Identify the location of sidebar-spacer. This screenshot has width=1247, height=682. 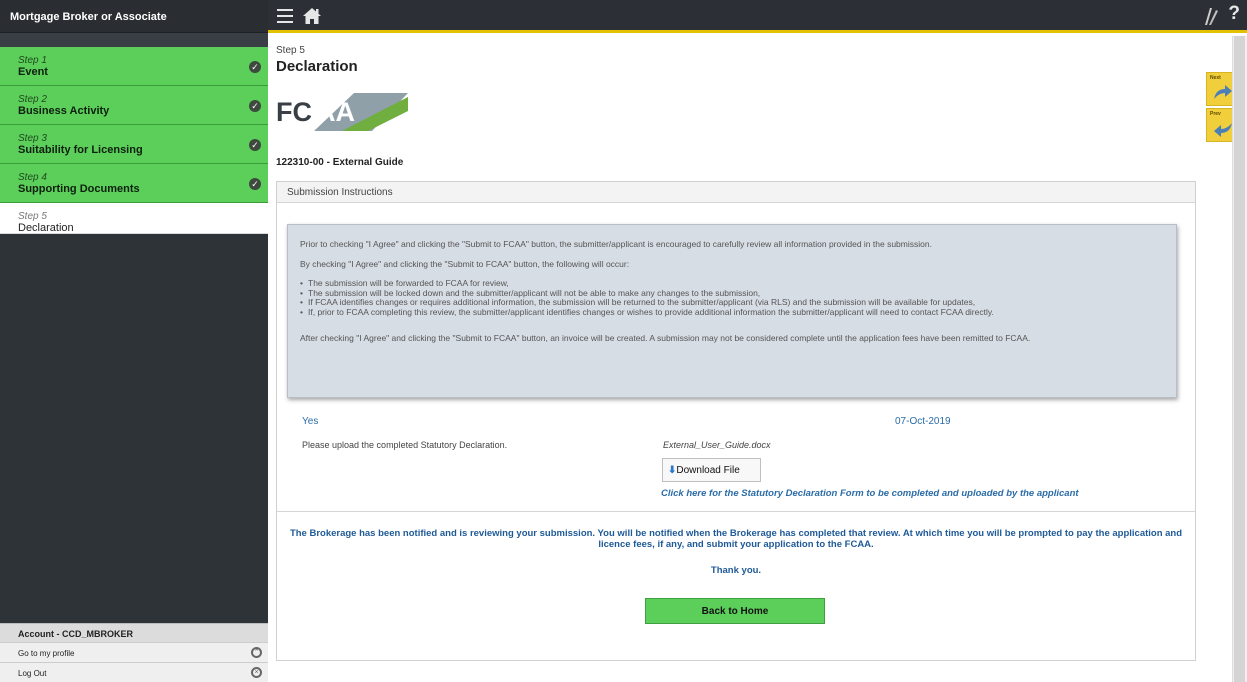
(134, 40).